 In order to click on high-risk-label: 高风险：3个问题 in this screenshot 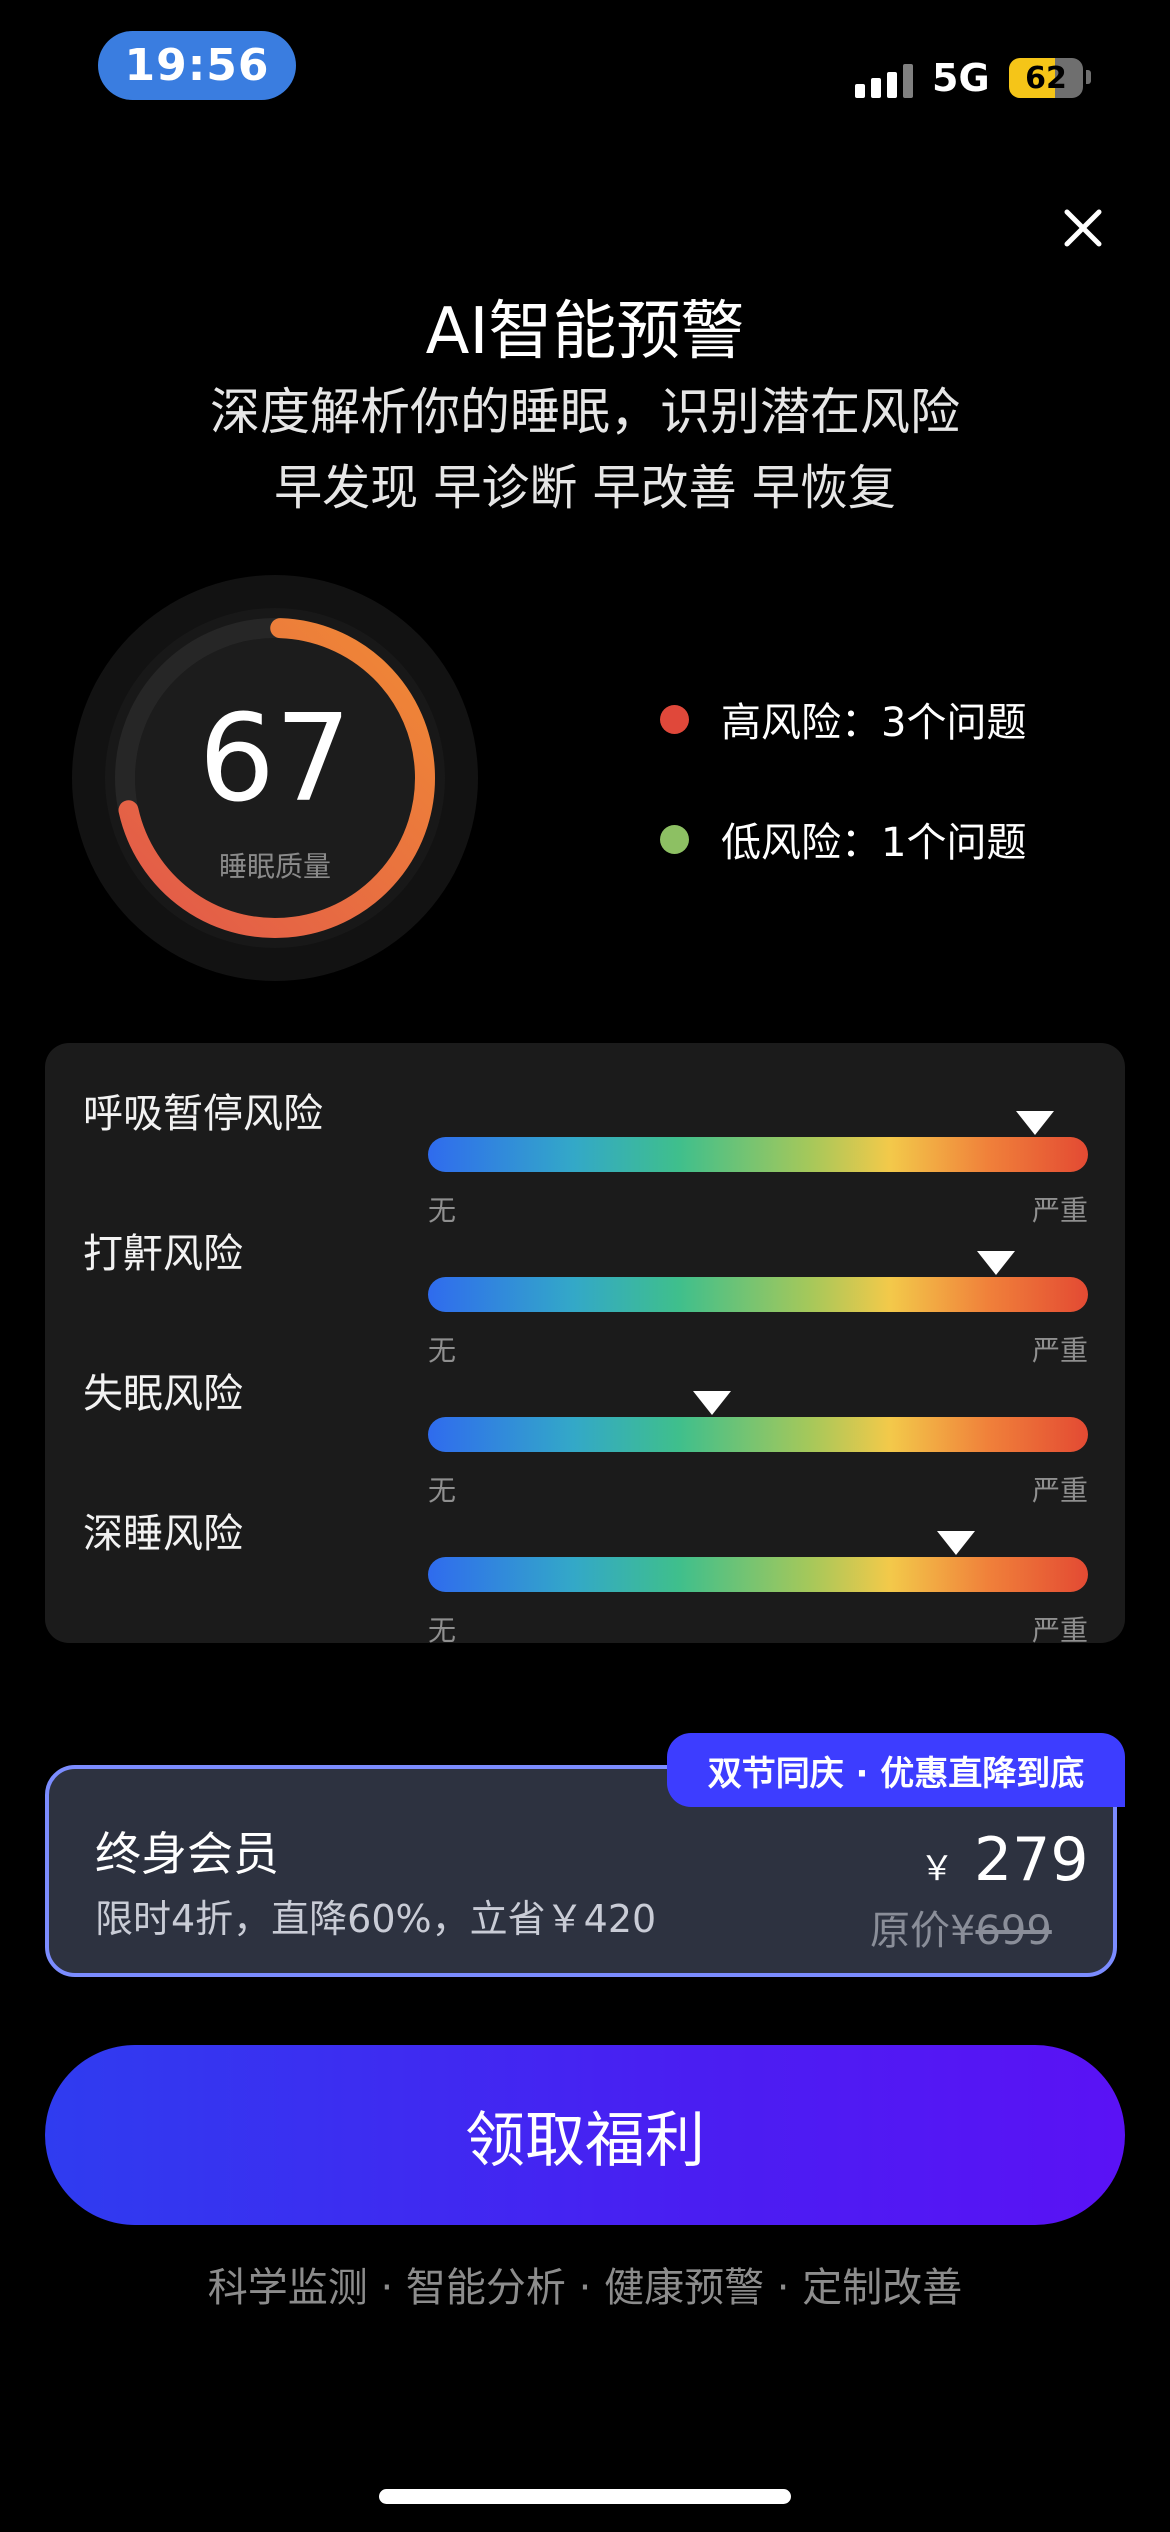, I will do `click(874, 723)`.